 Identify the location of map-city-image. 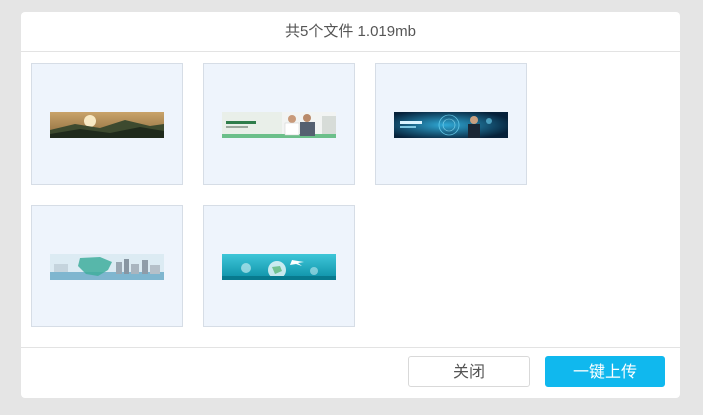
(107, 267).